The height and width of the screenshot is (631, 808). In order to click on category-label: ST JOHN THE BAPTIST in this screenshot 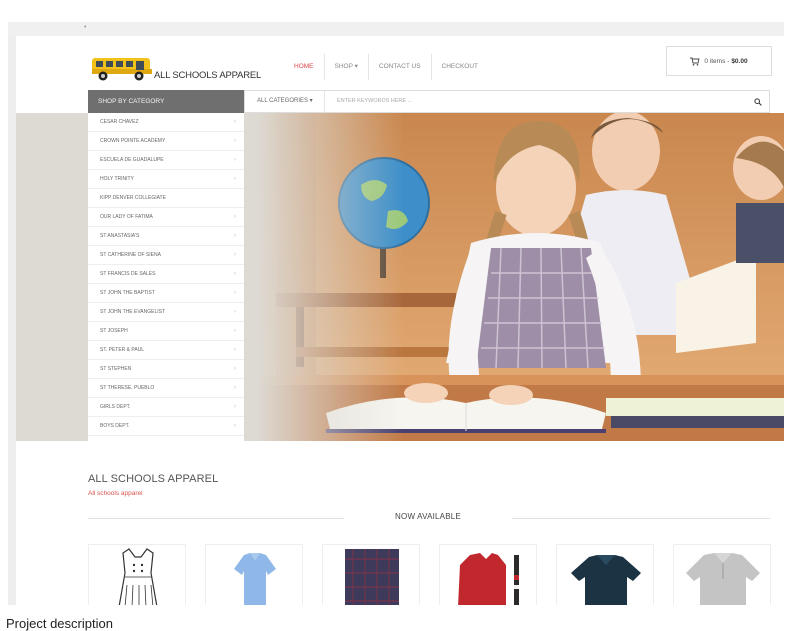, I will do `click(127, 293)`.